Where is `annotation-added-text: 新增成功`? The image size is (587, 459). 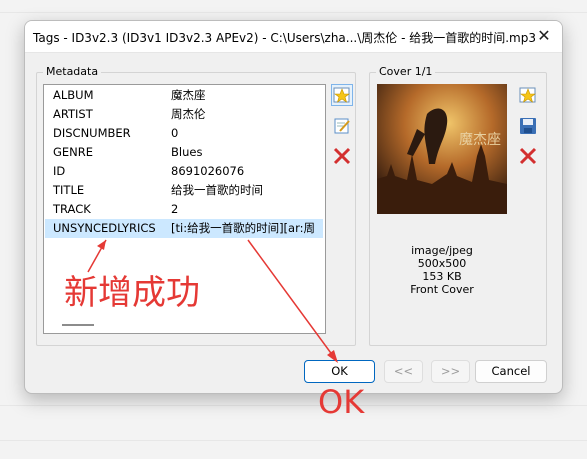 annotation-added-text: 新增成功 is located at coordinates (132, 293).